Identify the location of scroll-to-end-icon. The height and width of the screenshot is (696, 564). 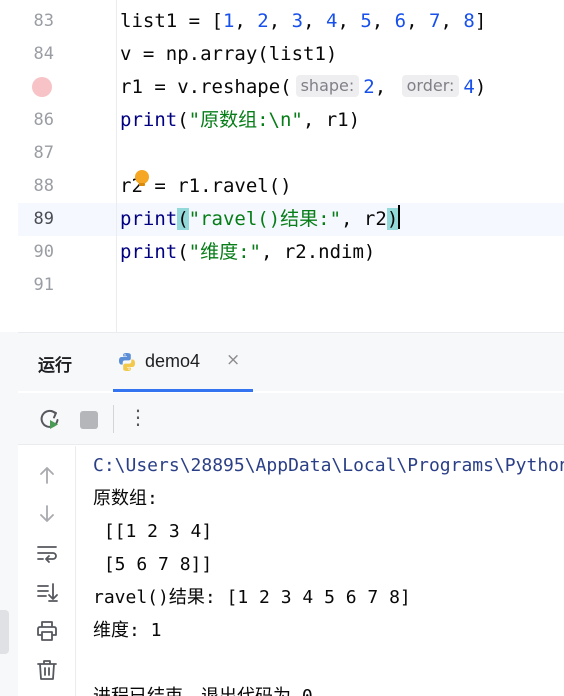
(47, 592).